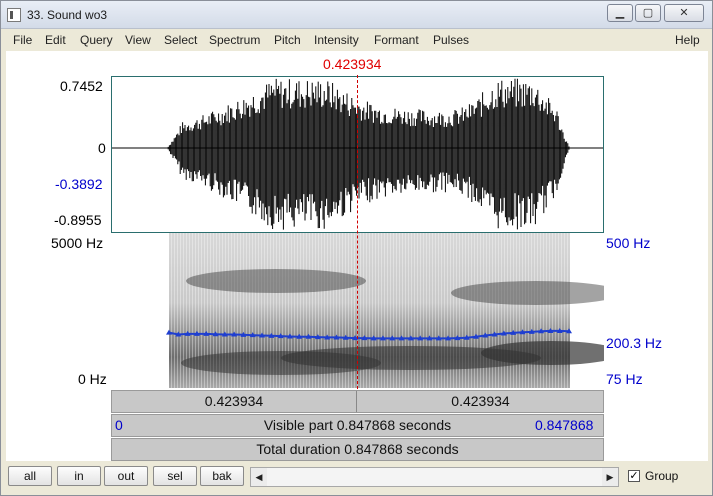  I want to click on menu-file: File, so click(22, 40).